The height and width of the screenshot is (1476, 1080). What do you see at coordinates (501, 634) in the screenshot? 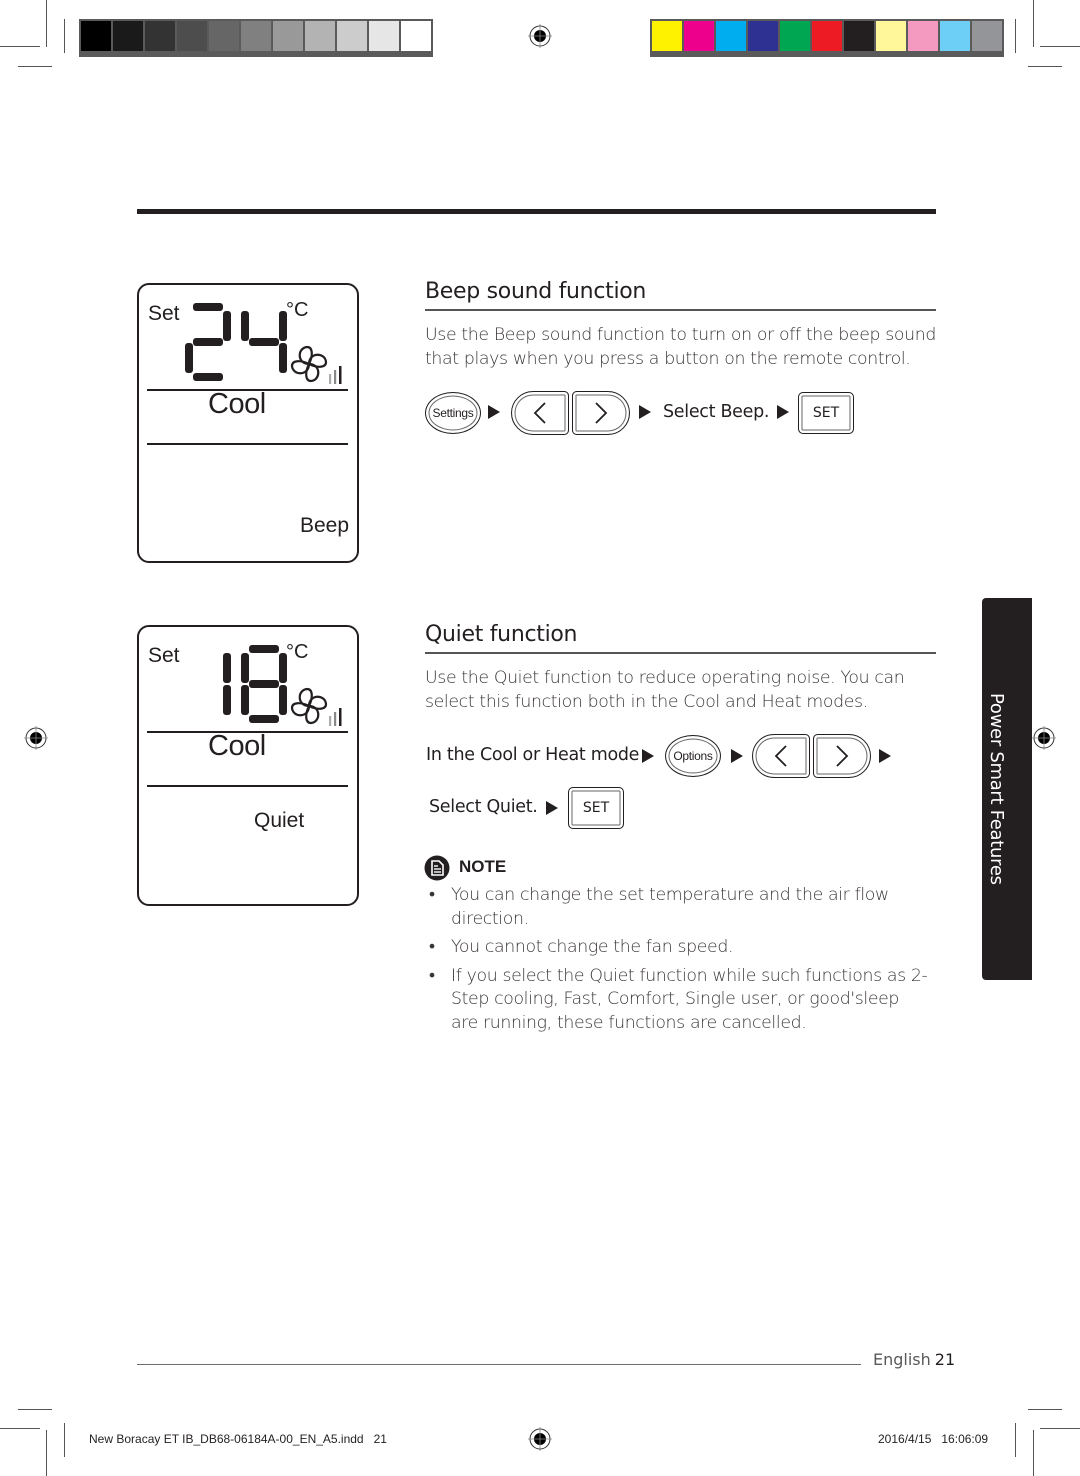
I see `section-title-quiet: Quiet function` at bounding box center [501, 634].